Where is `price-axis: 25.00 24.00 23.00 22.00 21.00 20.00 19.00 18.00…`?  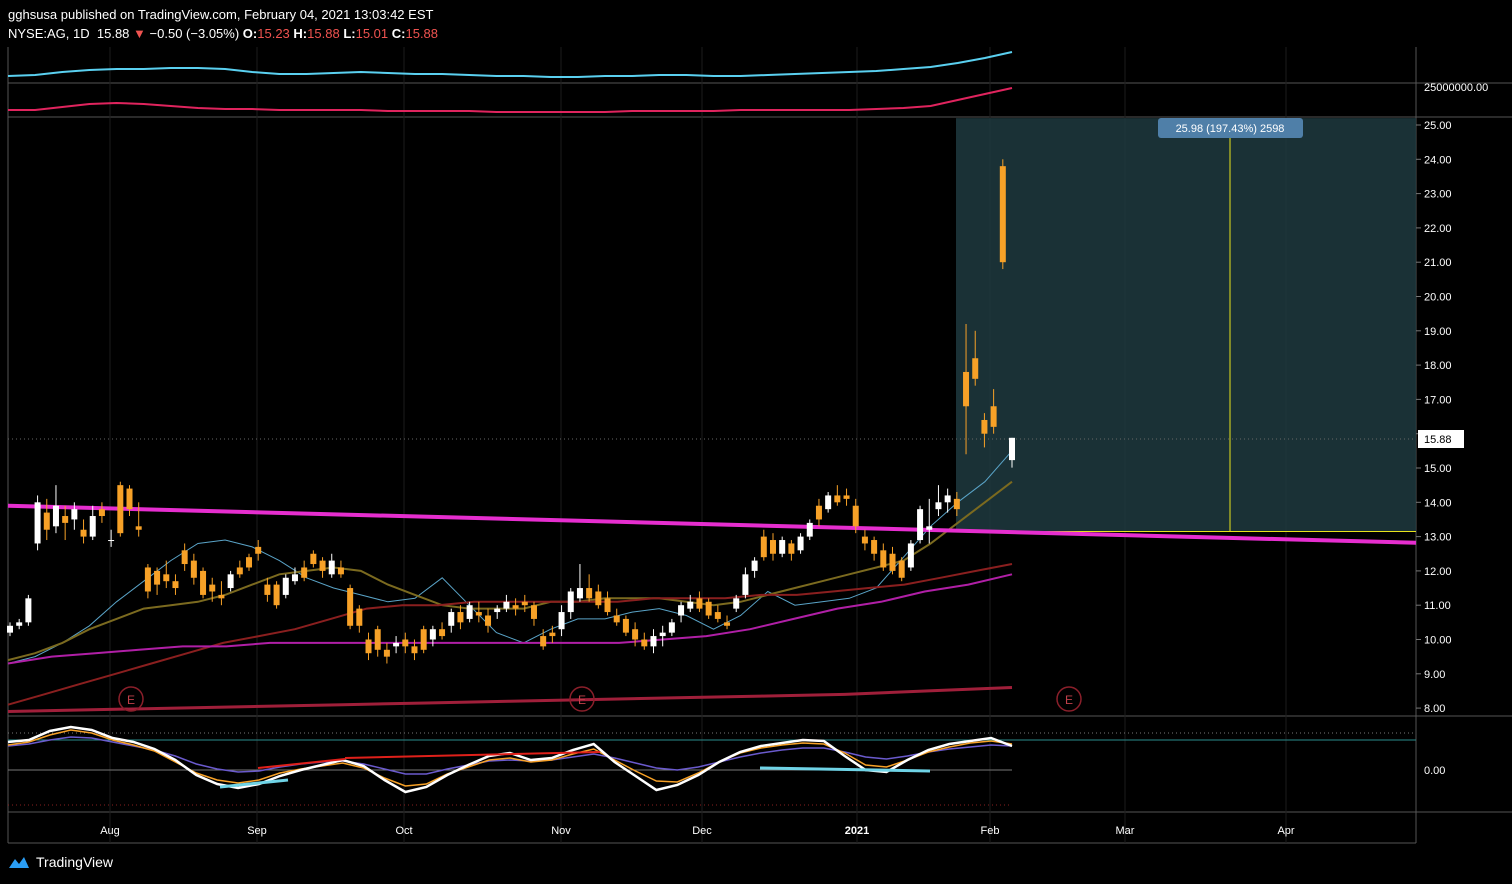 price-axis: 25.00 24.00 23.00 22.00 21.00 20.00 19.00 18.00… is located at coordinates (1434, 417).